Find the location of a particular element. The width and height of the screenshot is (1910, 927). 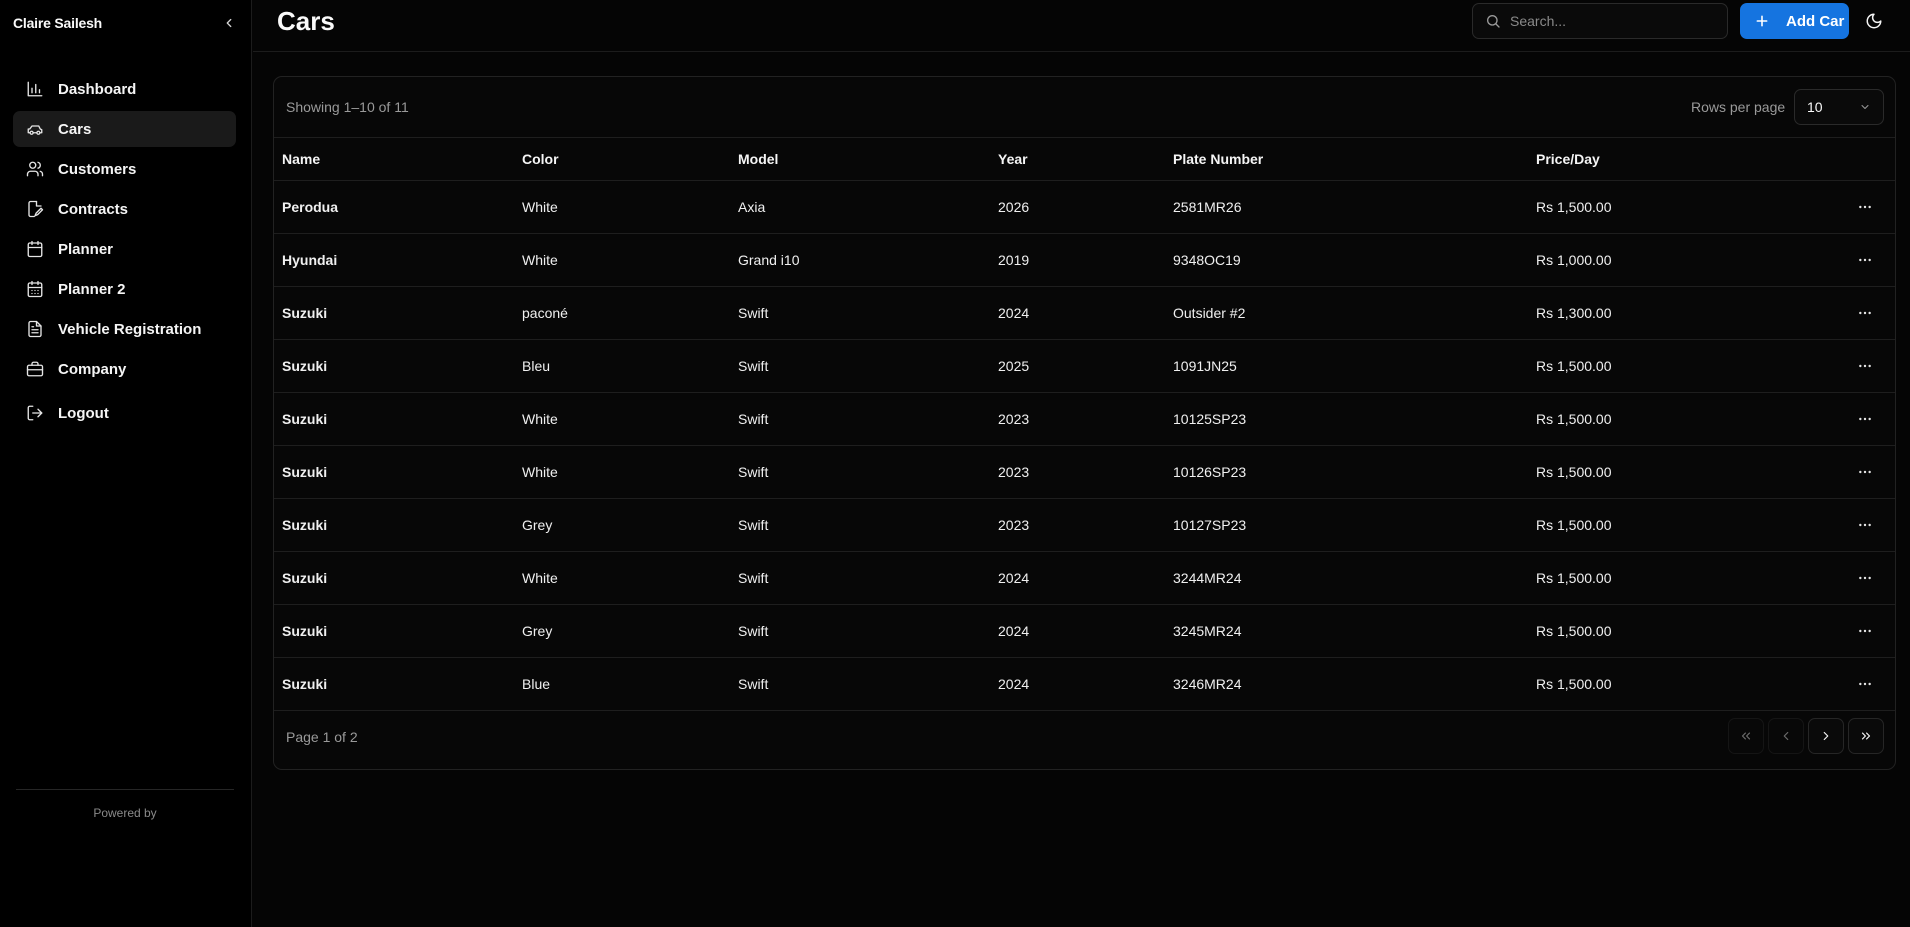

briefcase-icon is located at coordinates (35, 369).